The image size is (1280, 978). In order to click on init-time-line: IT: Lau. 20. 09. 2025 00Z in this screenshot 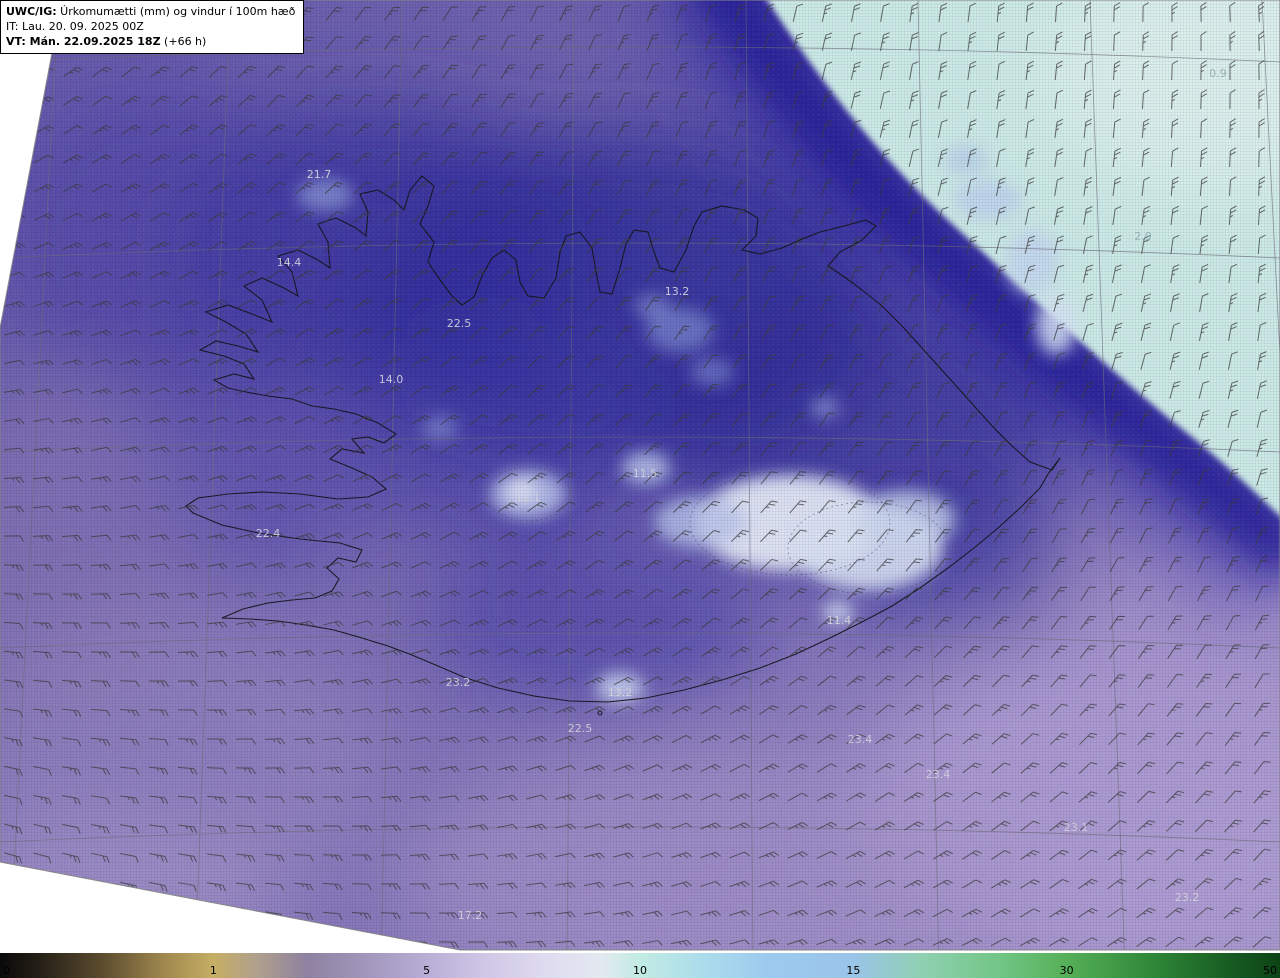, I will do `click(75, 26)`.